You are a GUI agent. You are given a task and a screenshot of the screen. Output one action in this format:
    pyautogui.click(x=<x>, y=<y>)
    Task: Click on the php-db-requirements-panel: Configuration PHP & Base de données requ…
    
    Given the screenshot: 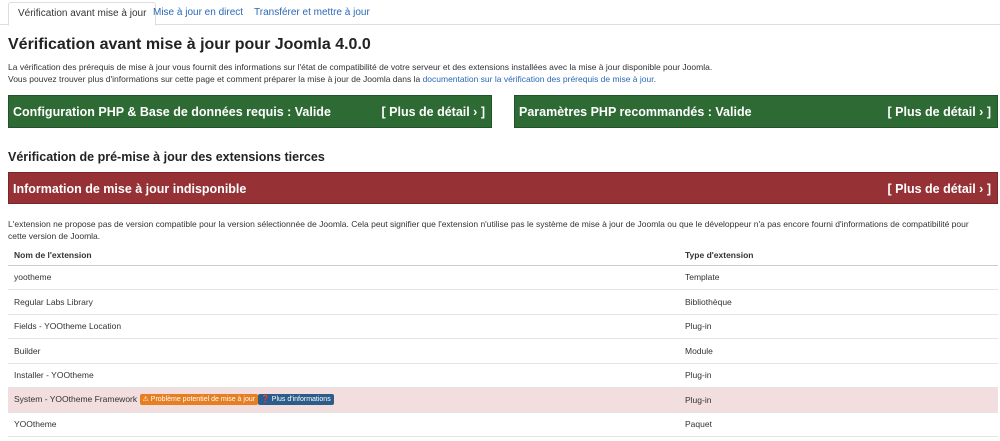 What is the action you would take?
    pyautogui.click(x=250, y=111)
    